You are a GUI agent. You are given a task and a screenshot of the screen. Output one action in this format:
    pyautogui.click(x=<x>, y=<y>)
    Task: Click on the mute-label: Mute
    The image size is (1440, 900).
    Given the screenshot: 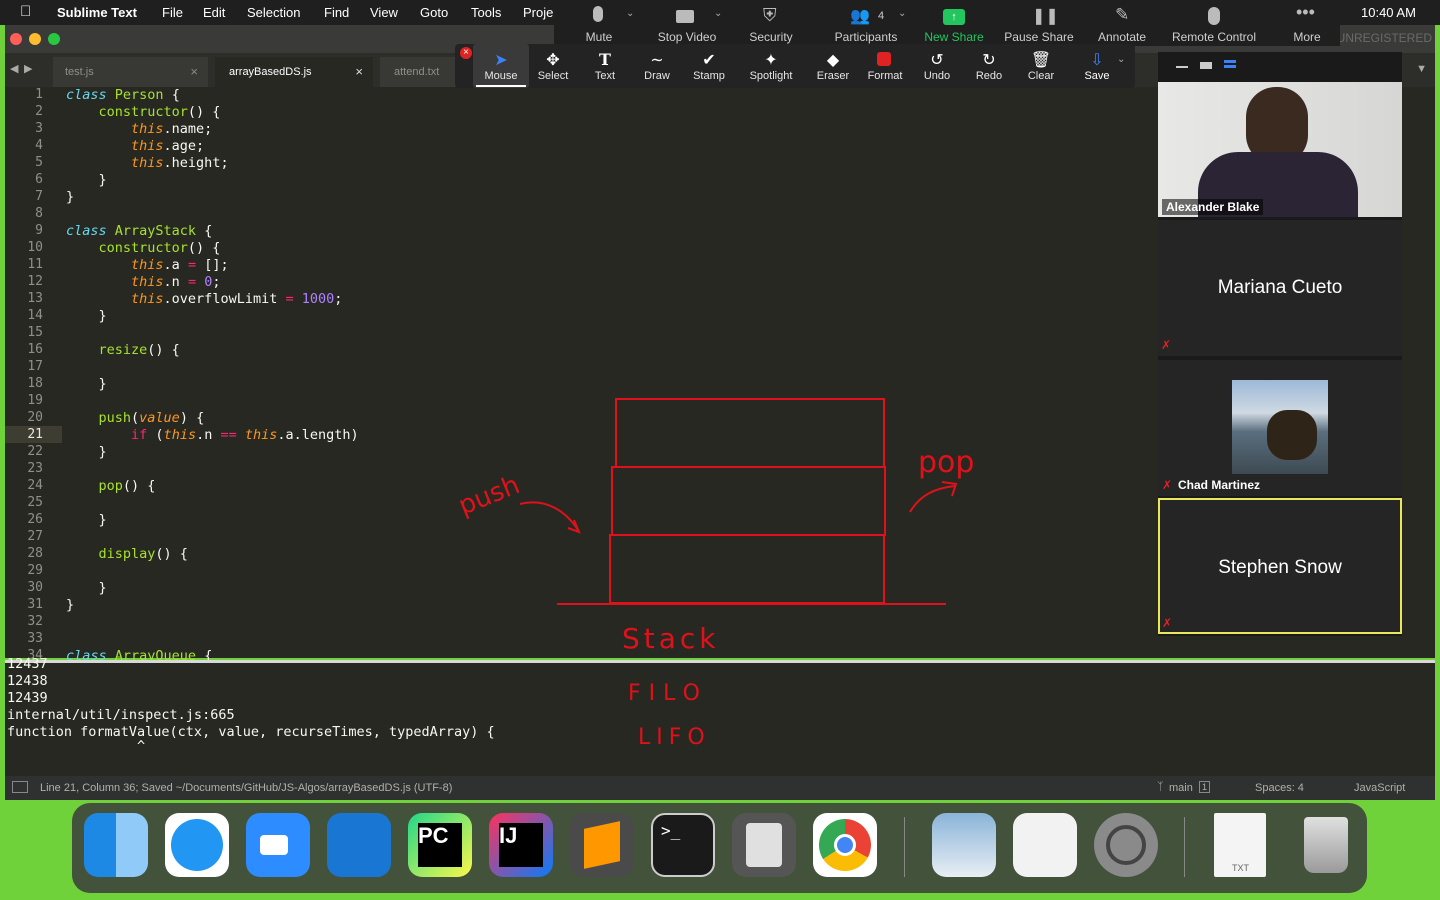 What is the action you would take?
    pyautogui.click(x=599, y=37)
    